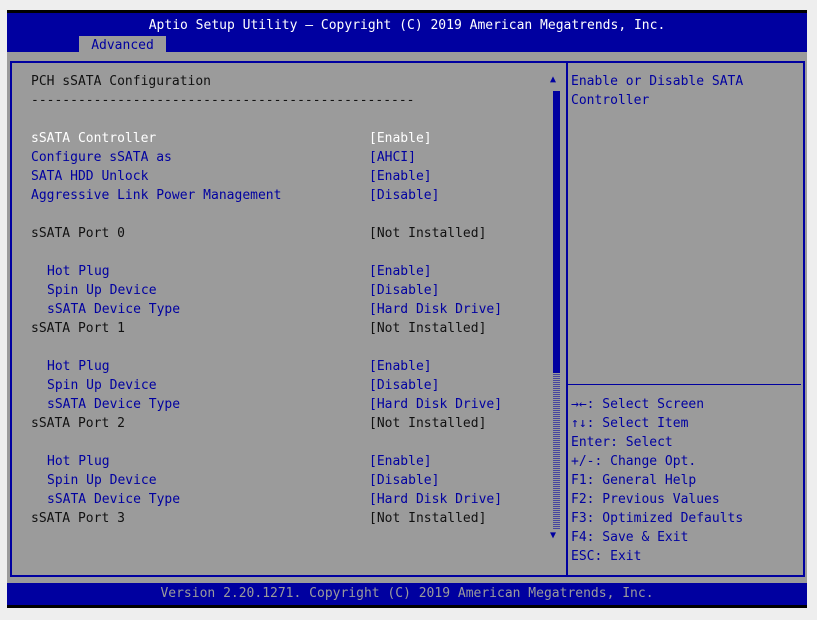 This screenshot has height=620, width=817. What do you see at coordinates (156, 195) in the screenshot?
I see `setting-label: Aggressive Link Power Management` at bounding box center [156, 195].